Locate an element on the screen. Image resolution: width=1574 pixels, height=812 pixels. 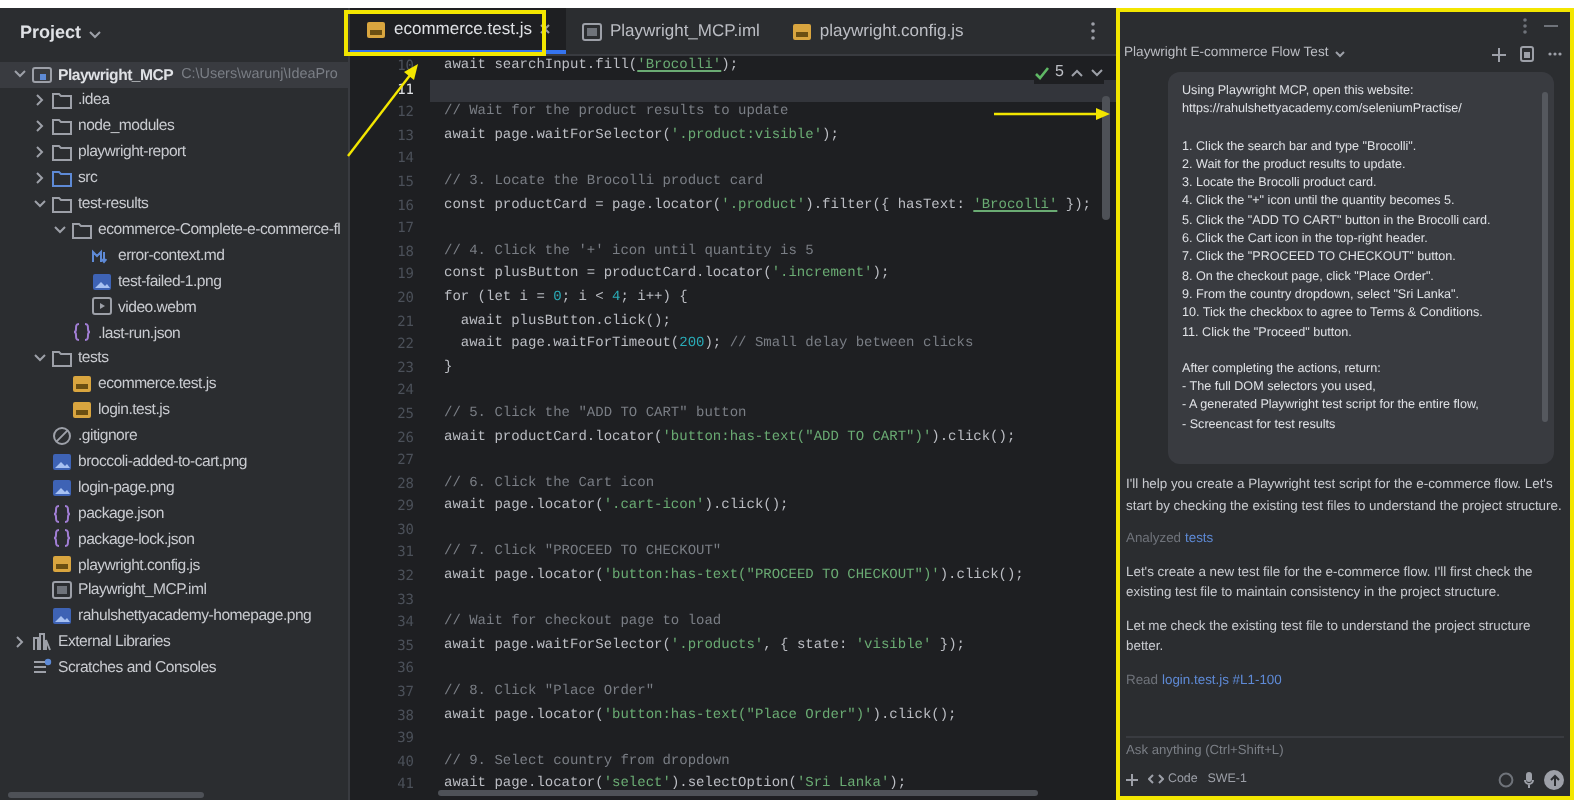
markdown-file-icon is located at coordinates (102, 255).